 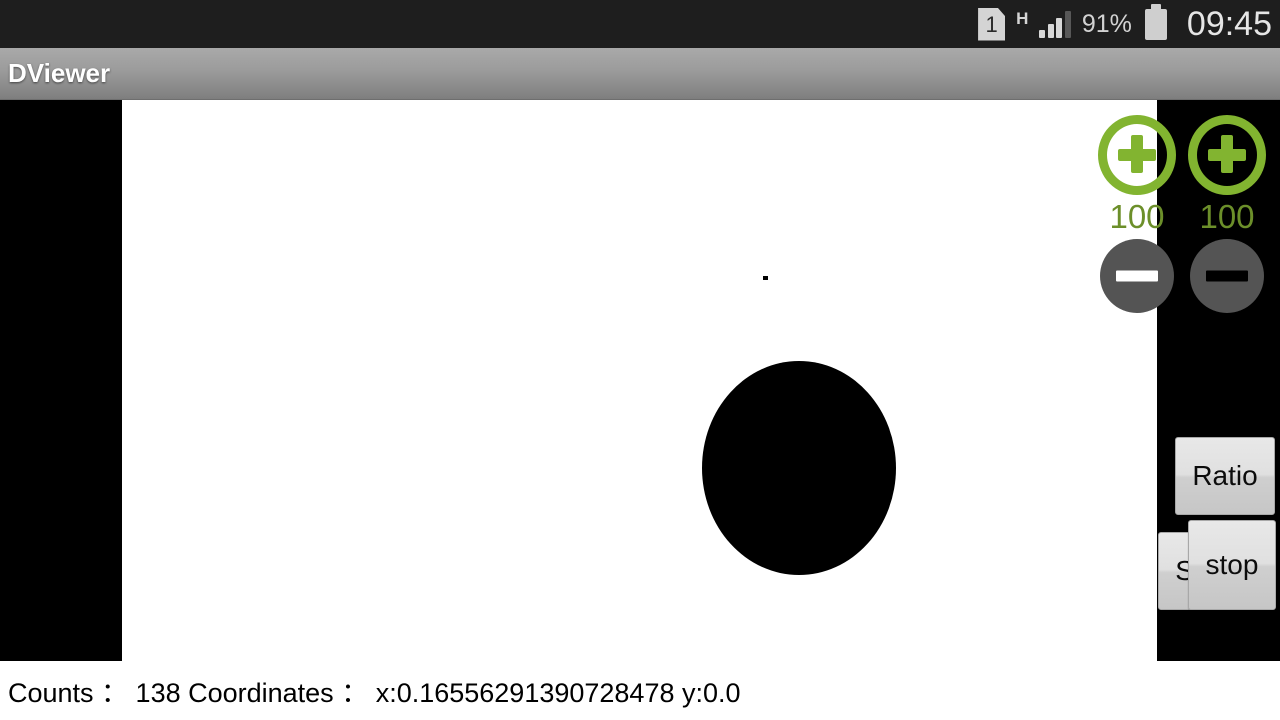 I want to click on clock-label: 09:45, so click(x=1229, y=23).